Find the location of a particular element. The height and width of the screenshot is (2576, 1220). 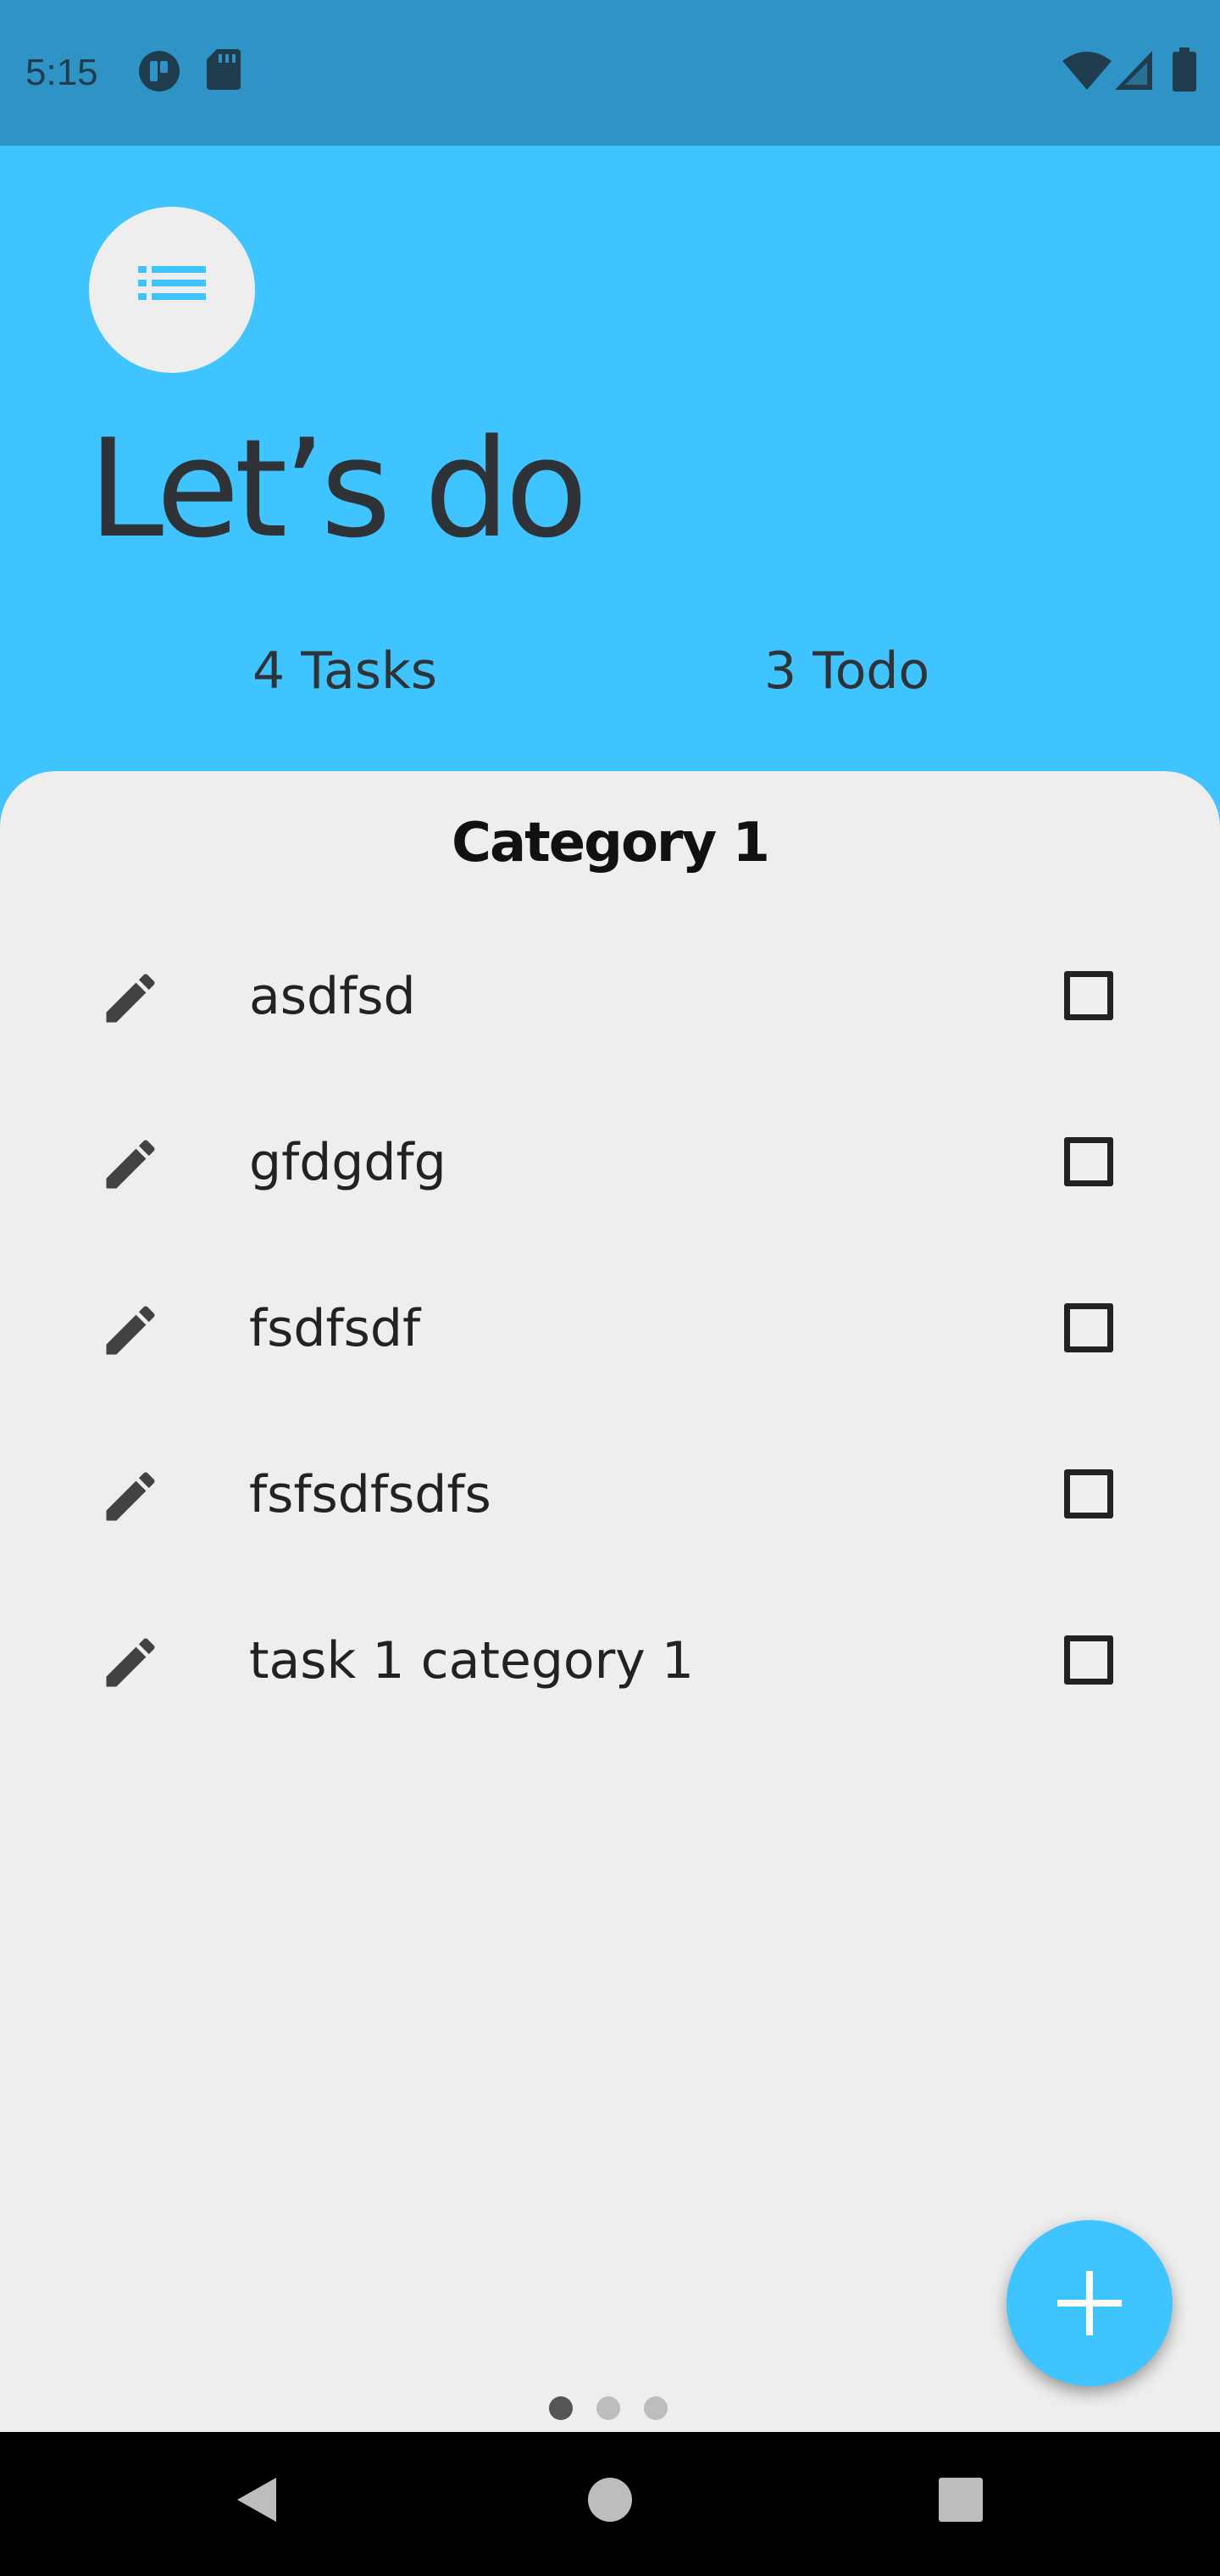

app-title: Let’s do is located at coordinates (338, 488).